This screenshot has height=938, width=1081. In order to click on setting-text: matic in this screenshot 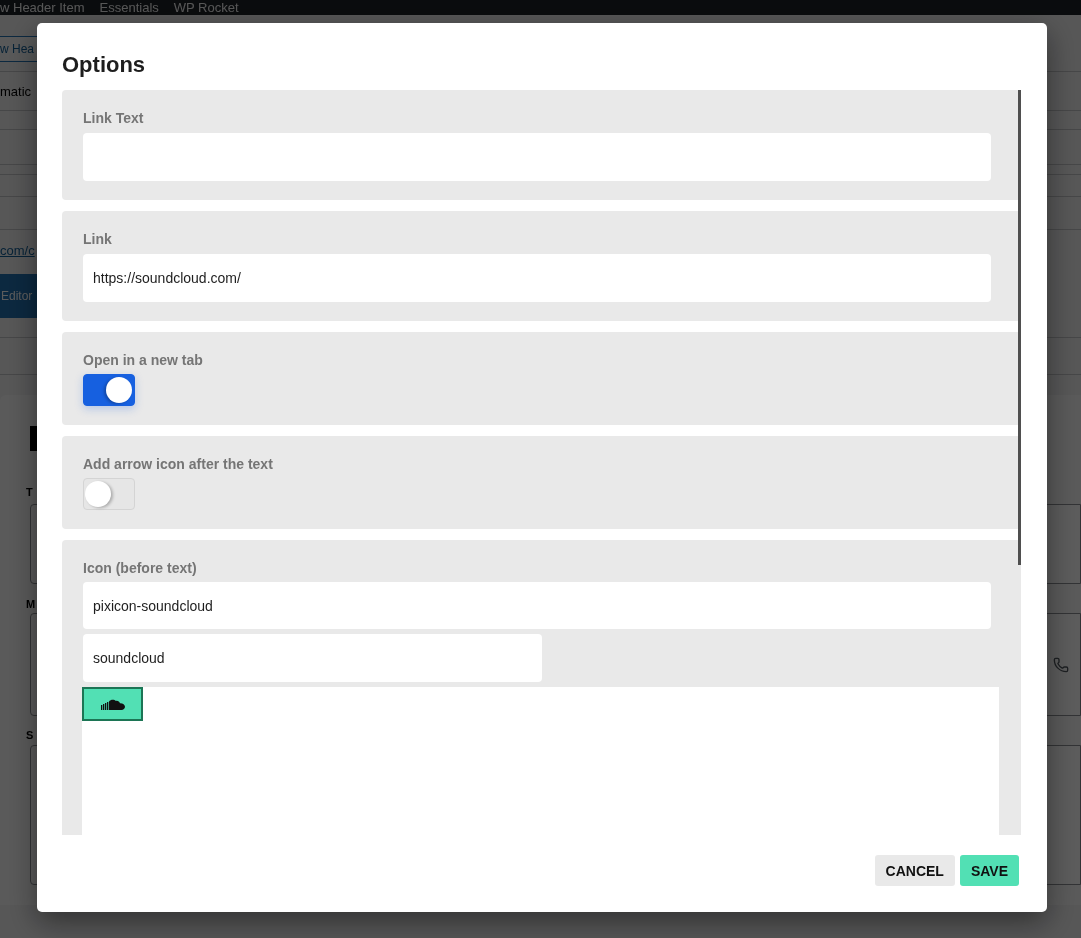, I will do `click(16, 91)`.